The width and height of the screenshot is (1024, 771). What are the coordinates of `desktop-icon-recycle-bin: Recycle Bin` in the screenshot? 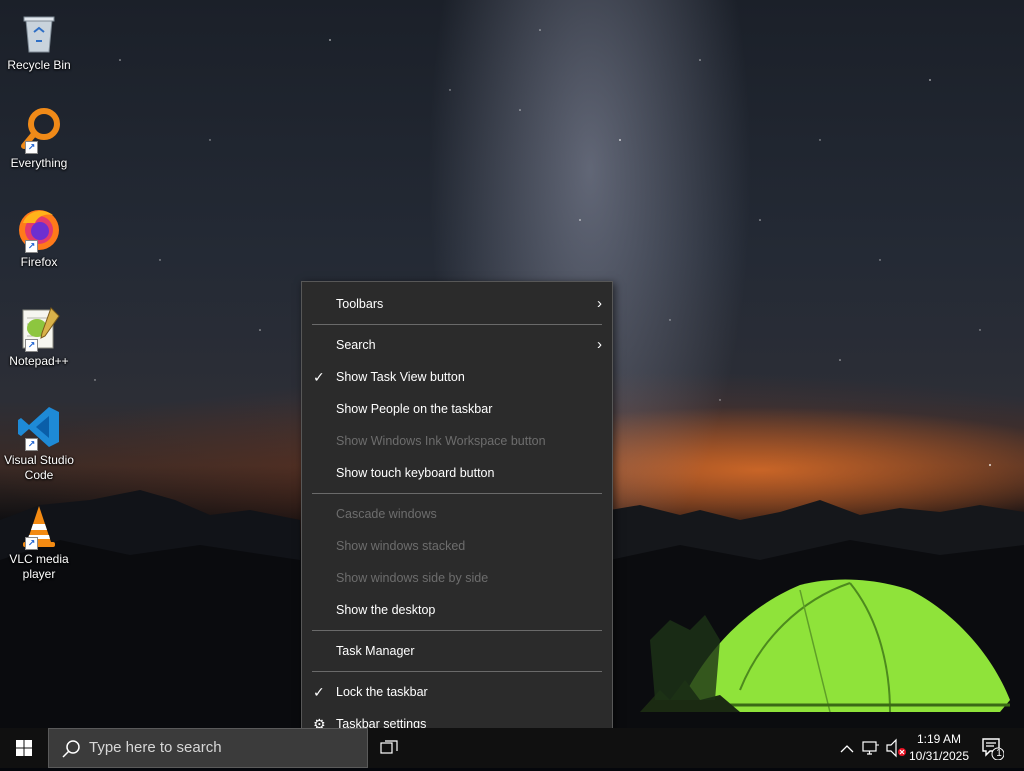 It's located at (39, 40).